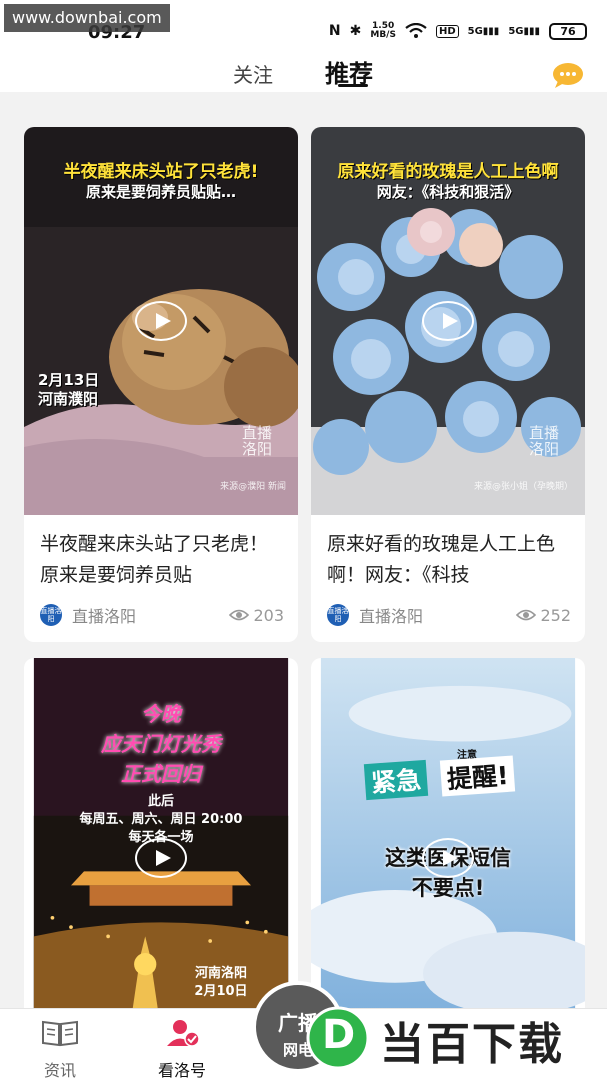 This screenshot has height=1080, width=607. What do you see at coordinates (162, 615) in the screenshot?
I see `card-meta: 直播洛阳 直播洛阳 203` at bounding box center [162, 615].